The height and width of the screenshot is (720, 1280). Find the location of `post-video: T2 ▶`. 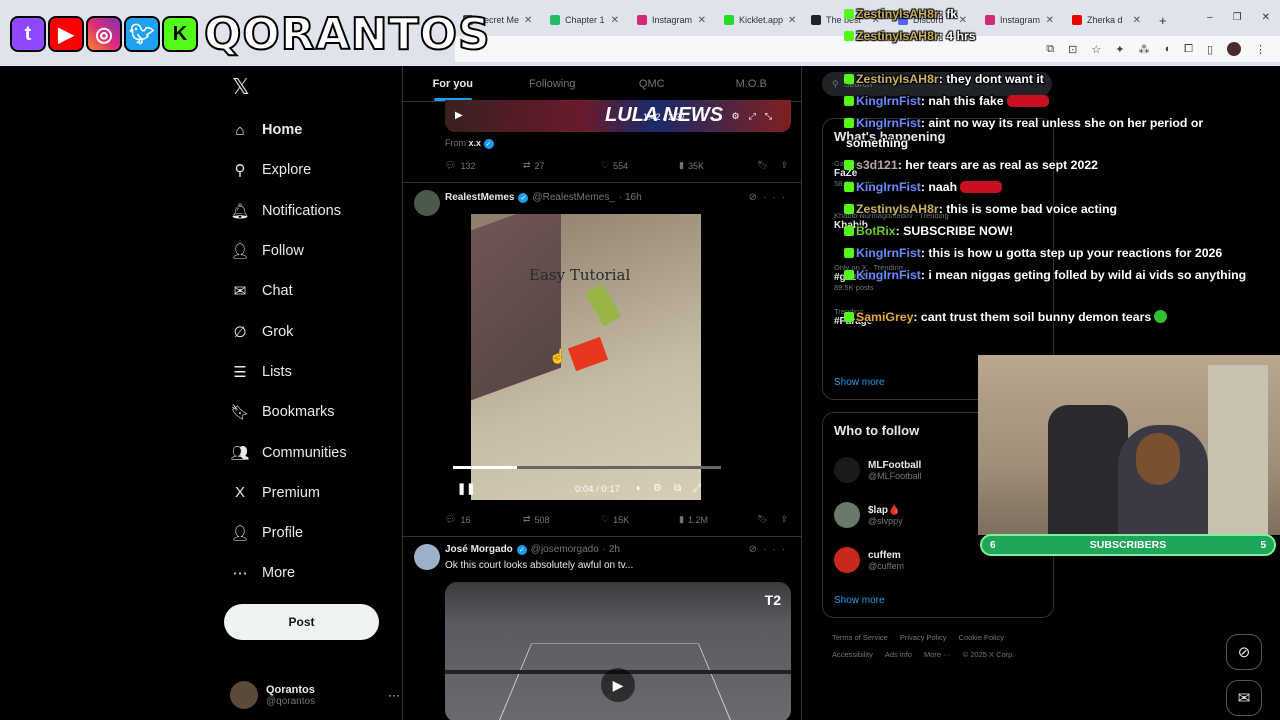

post-video: T2 ▶ is located at coordinates (618, 651).